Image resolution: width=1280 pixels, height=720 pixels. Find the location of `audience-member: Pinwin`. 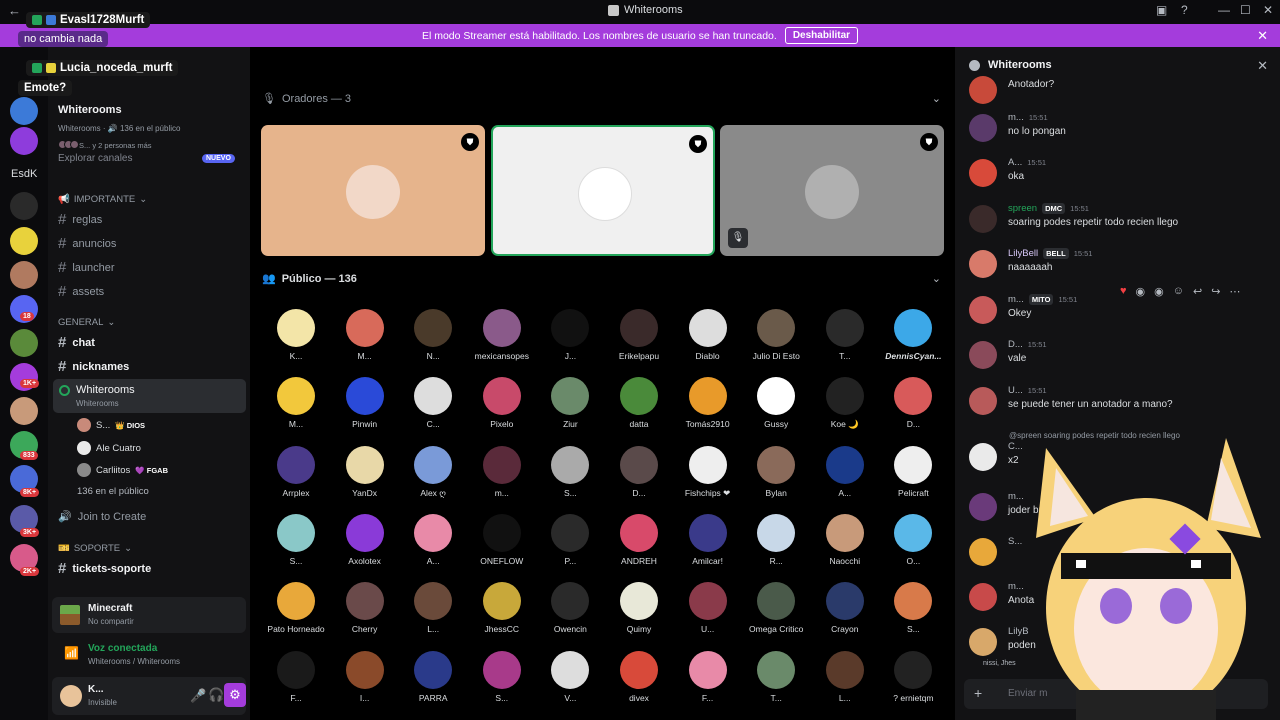

audience-member: Pinwin is located at coordinates (365, 403).